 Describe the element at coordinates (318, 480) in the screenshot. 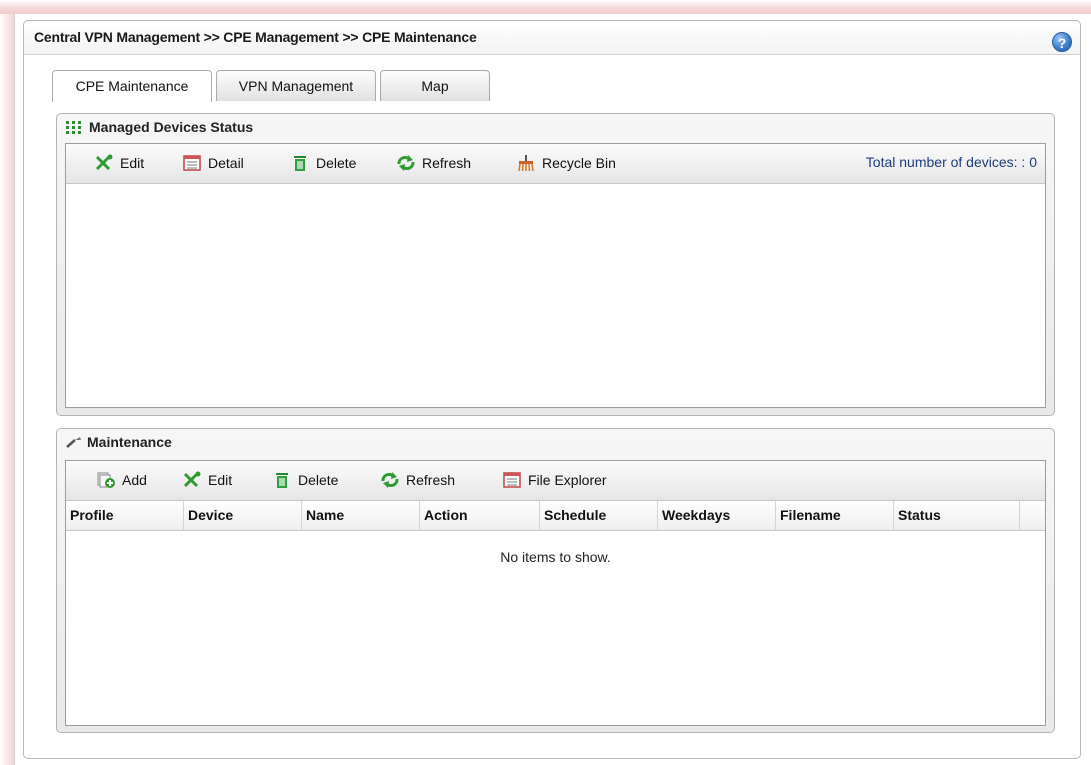

I see `maintenance-delete-label: Delete` at that location.